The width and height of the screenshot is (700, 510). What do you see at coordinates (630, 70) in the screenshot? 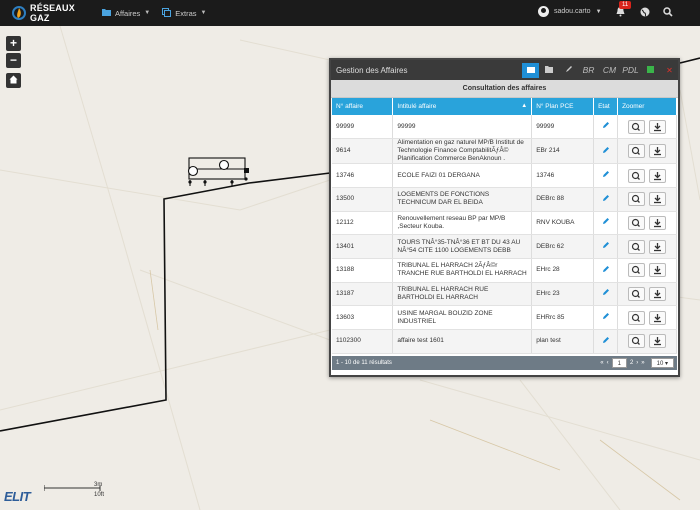
I see `tool-pdl-button: PDL` at bounding box center [630, 70].